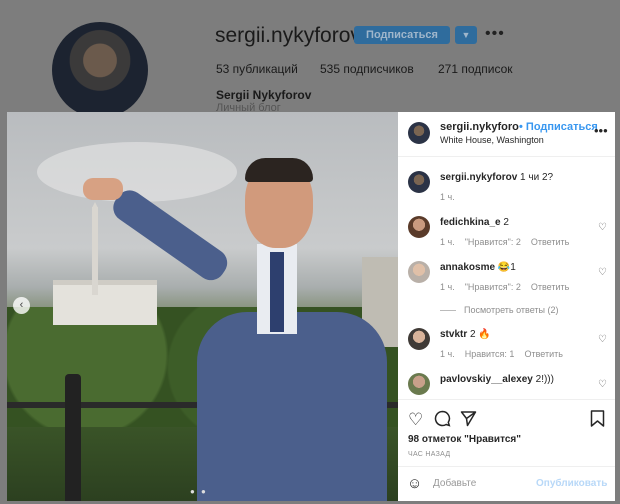 The width and height of the screenshot is (620, 504). What do you see at coordinates (478, 177) in the screenshot?
I see `caption-author: sergii.nykyforov` at bounding box center [478, 177].